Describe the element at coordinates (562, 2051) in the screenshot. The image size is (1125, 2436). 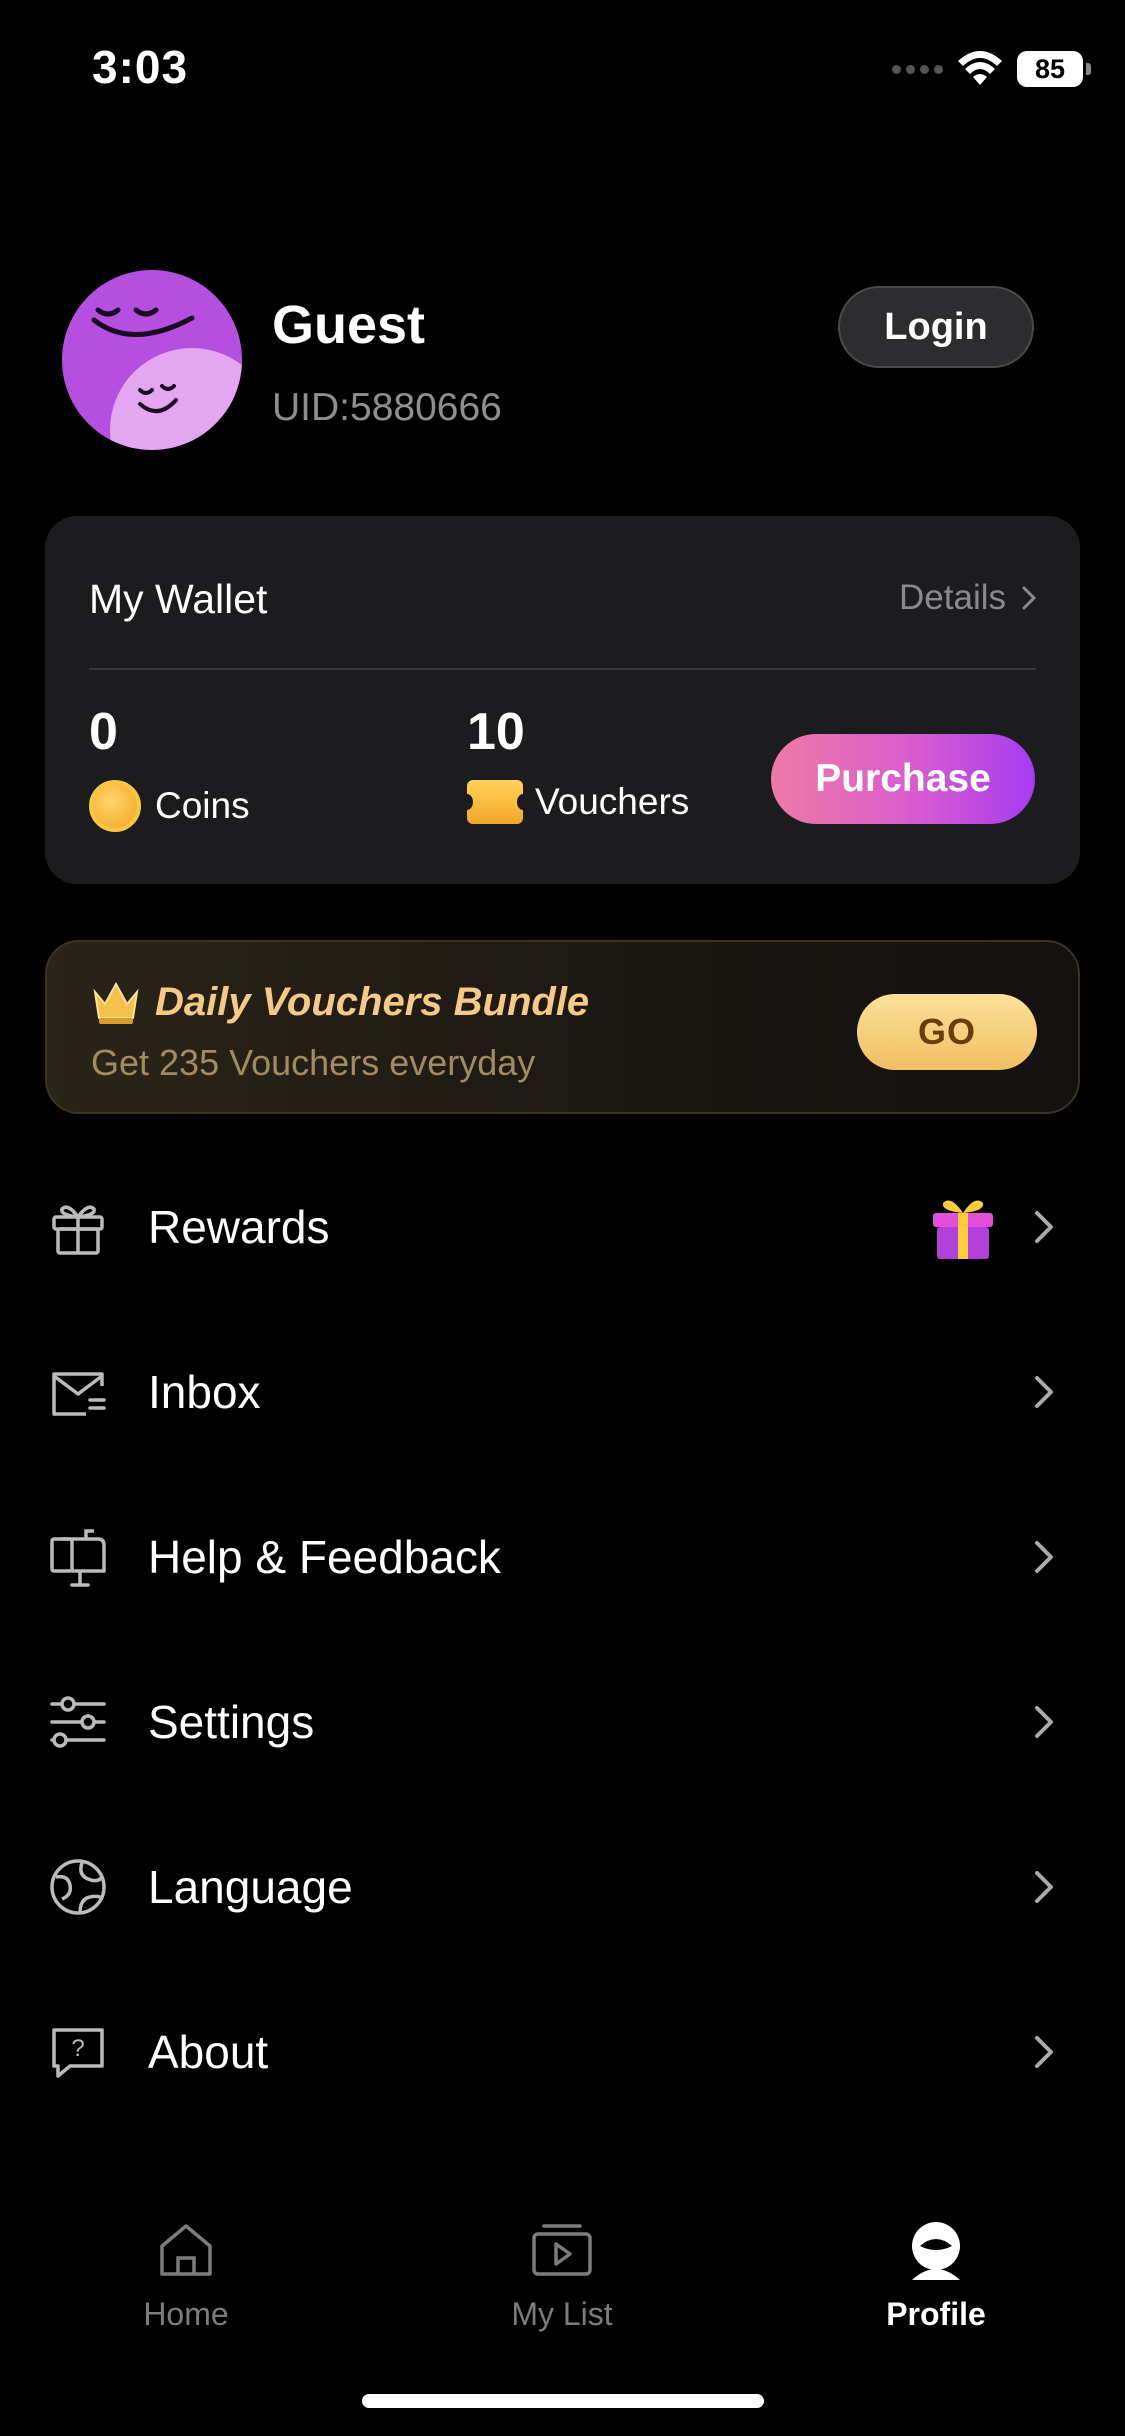
I see `menu-item-about: ? About` at that location.